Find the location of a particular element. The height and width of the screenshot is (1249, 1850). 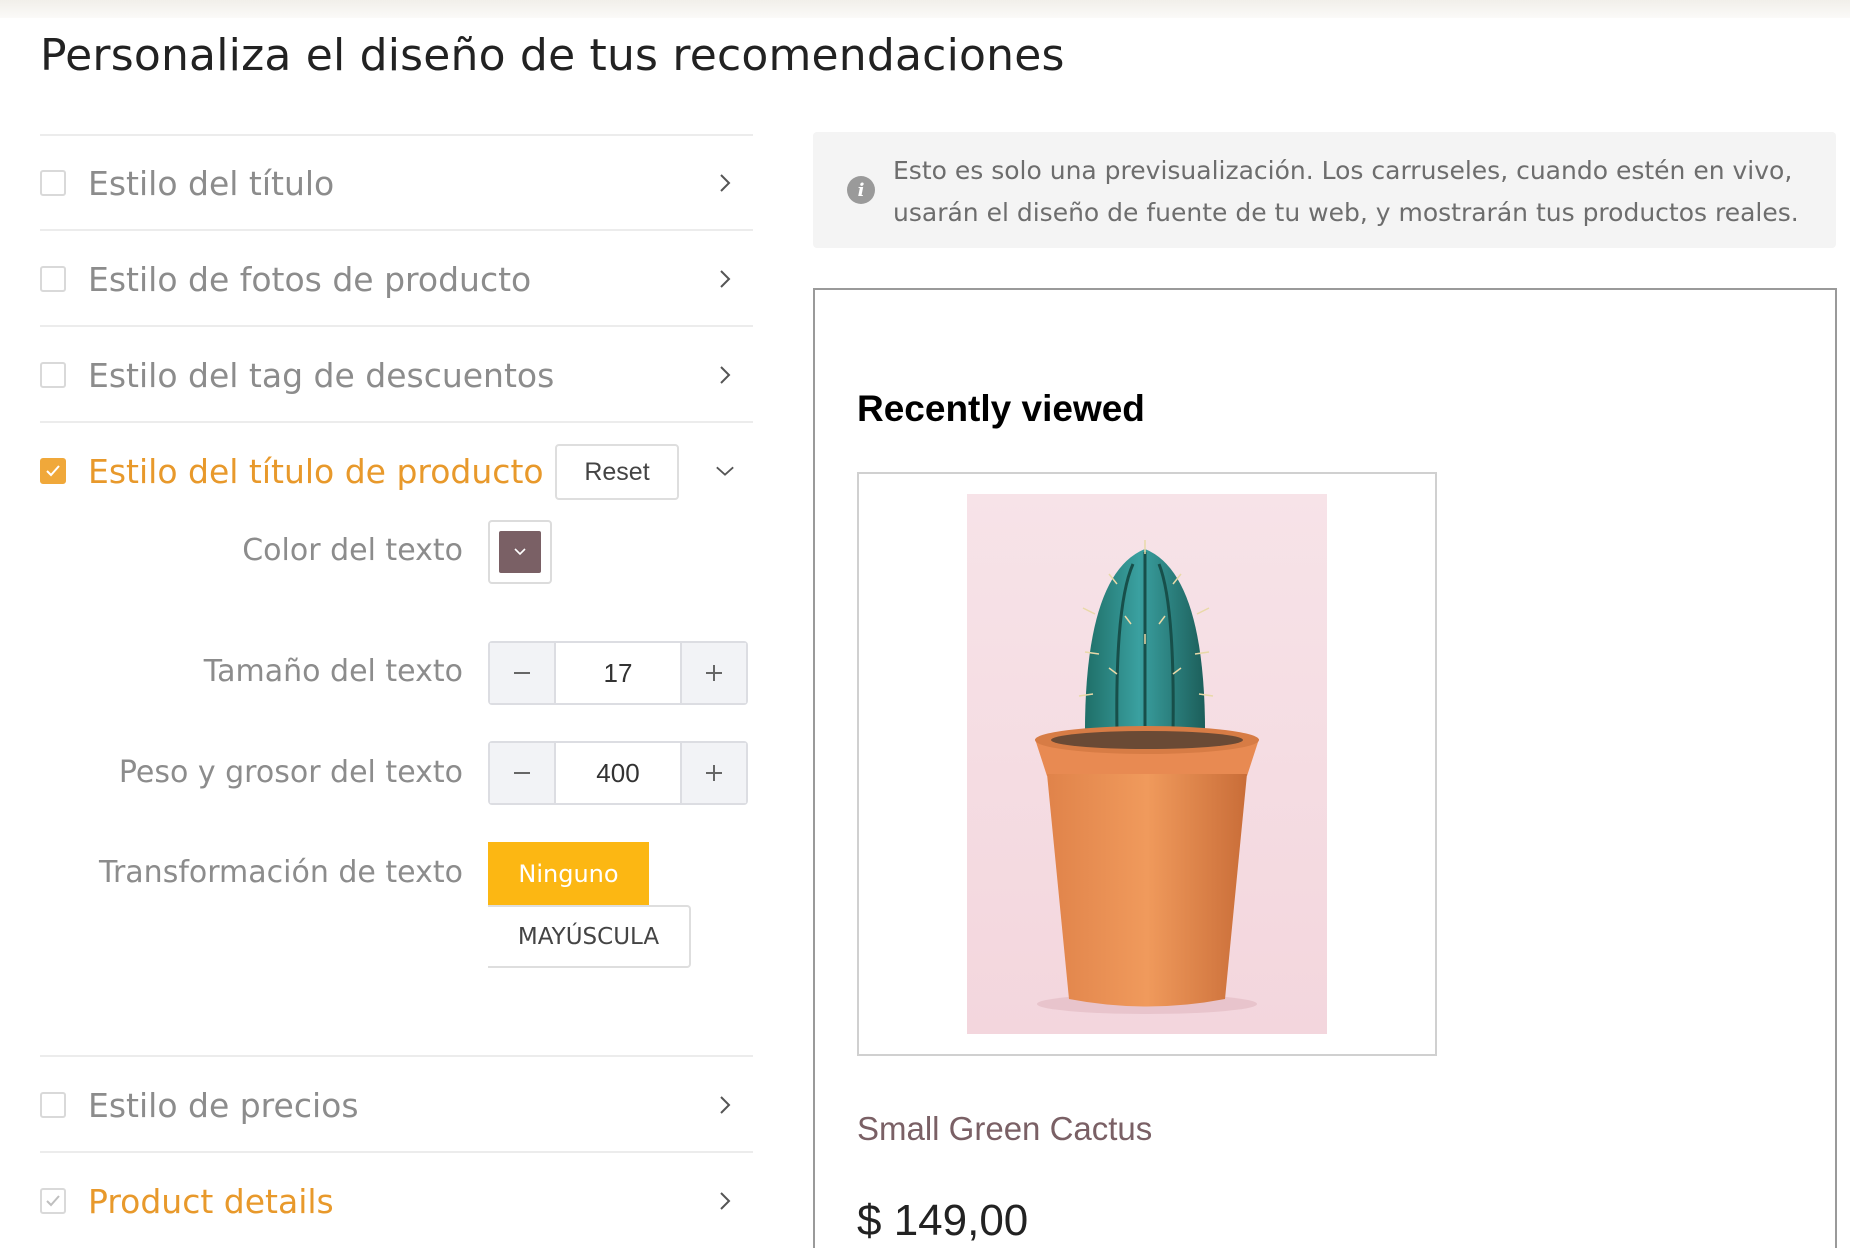

product-card is located at coordinates (1147, 764).